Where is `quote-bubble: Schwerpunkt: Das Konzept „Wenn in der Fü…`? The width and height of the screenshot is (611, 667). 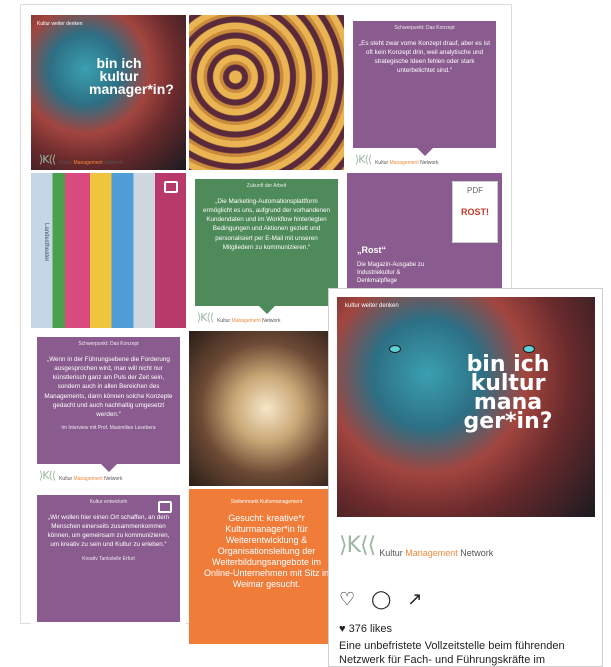 quote-bubble: Schwerpunkt: Das Konzept „Wenn in der Fü… is located at coordinates (108, 400).